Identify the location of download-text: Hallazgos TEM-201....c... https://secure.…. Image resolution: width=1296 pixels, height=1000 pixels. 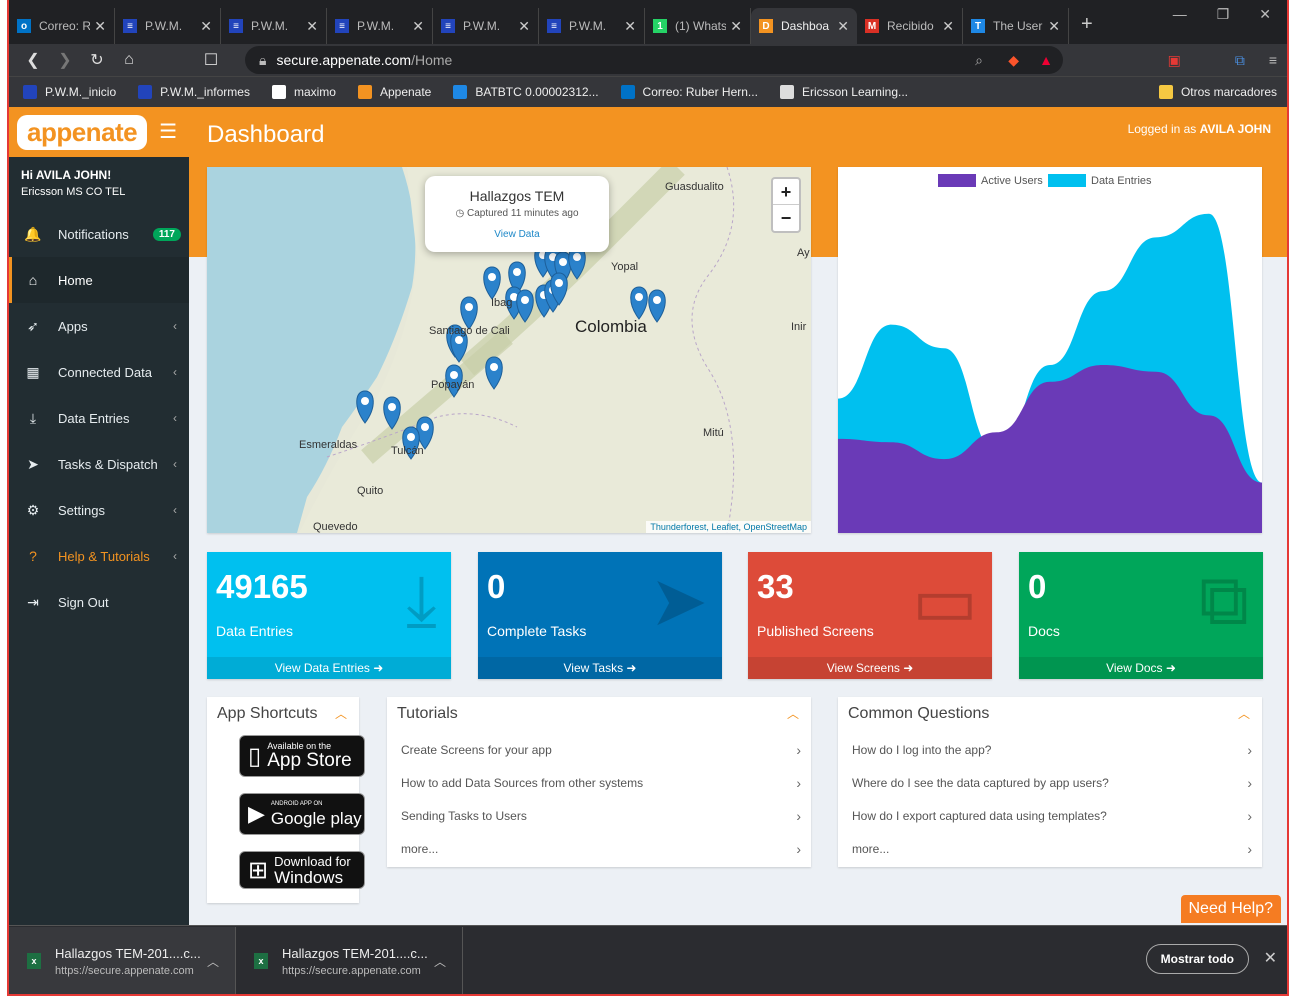
(128, 961).